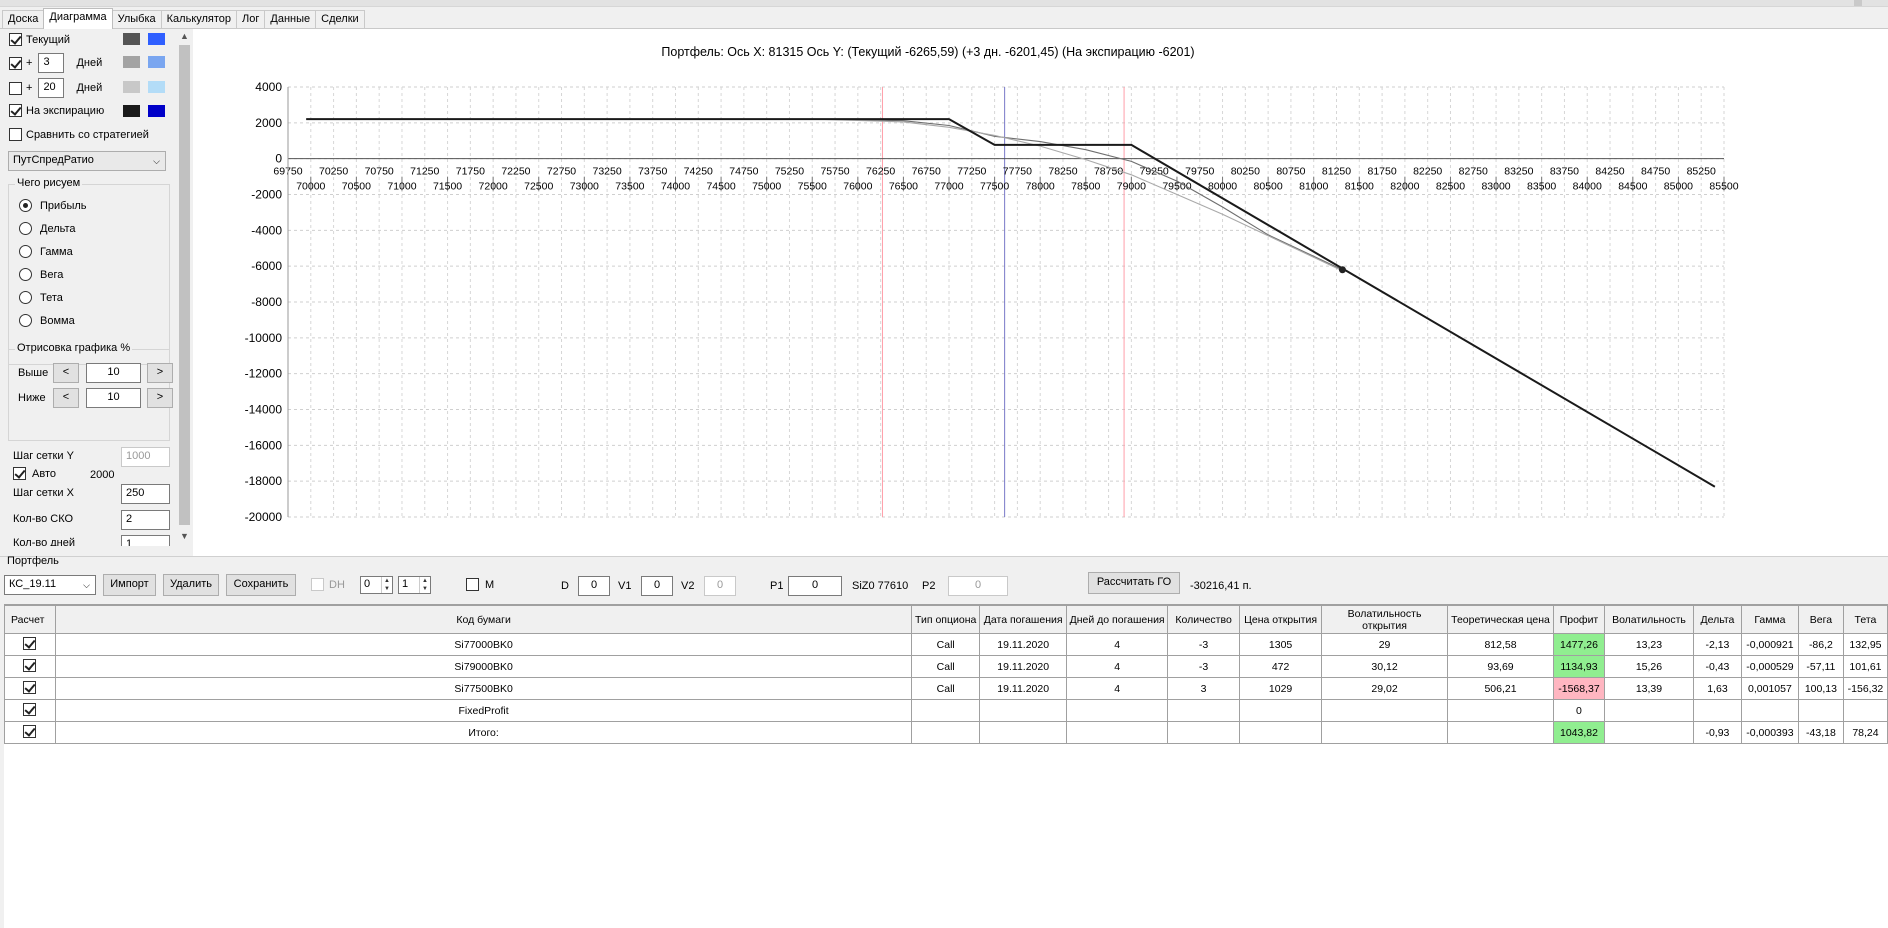 The height and width of the screenshot is (928, 1888). I want to click on p2-input: 0, so click(978, 586).